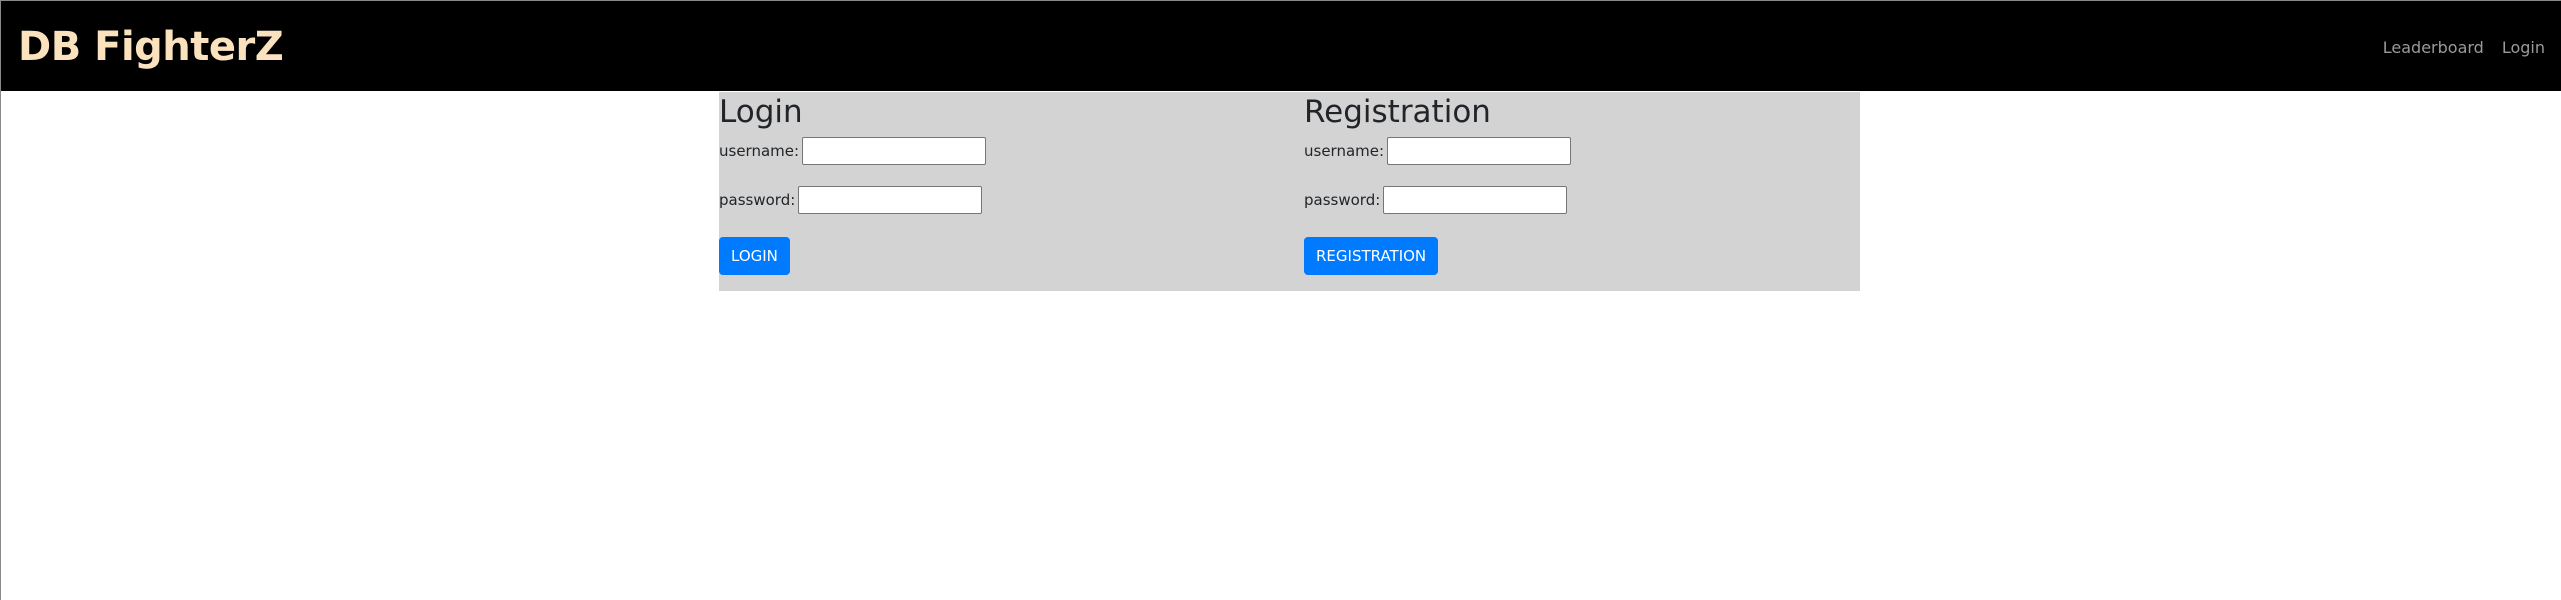 The width and height of the screenshot is (2561, 600). Describe the element at coordinates (2433, 47) in the screenshot. I see `nav-link-leaderboard: Leaderboard` at that location.